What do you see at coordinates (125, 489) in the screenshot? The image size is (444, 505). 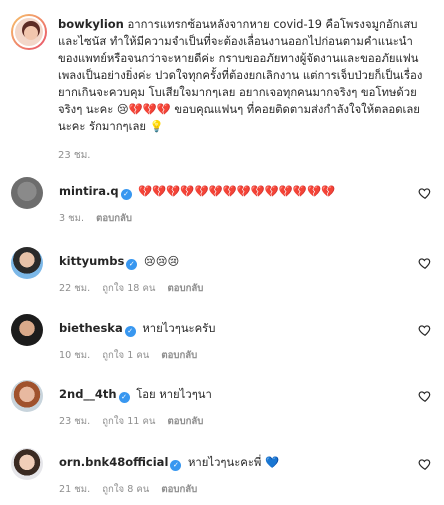 I see `like-count: ถูกใจ 8 คน` at bounding box center [125, 489].